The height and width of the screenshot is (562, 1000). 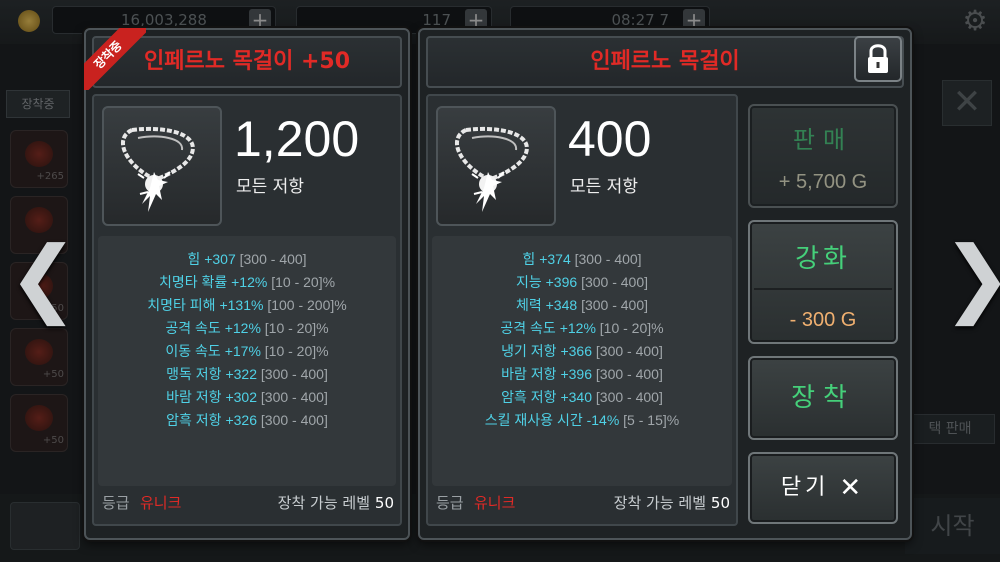 I want to click on enhance-cost: - 300 G, so click(x=823, y=320).